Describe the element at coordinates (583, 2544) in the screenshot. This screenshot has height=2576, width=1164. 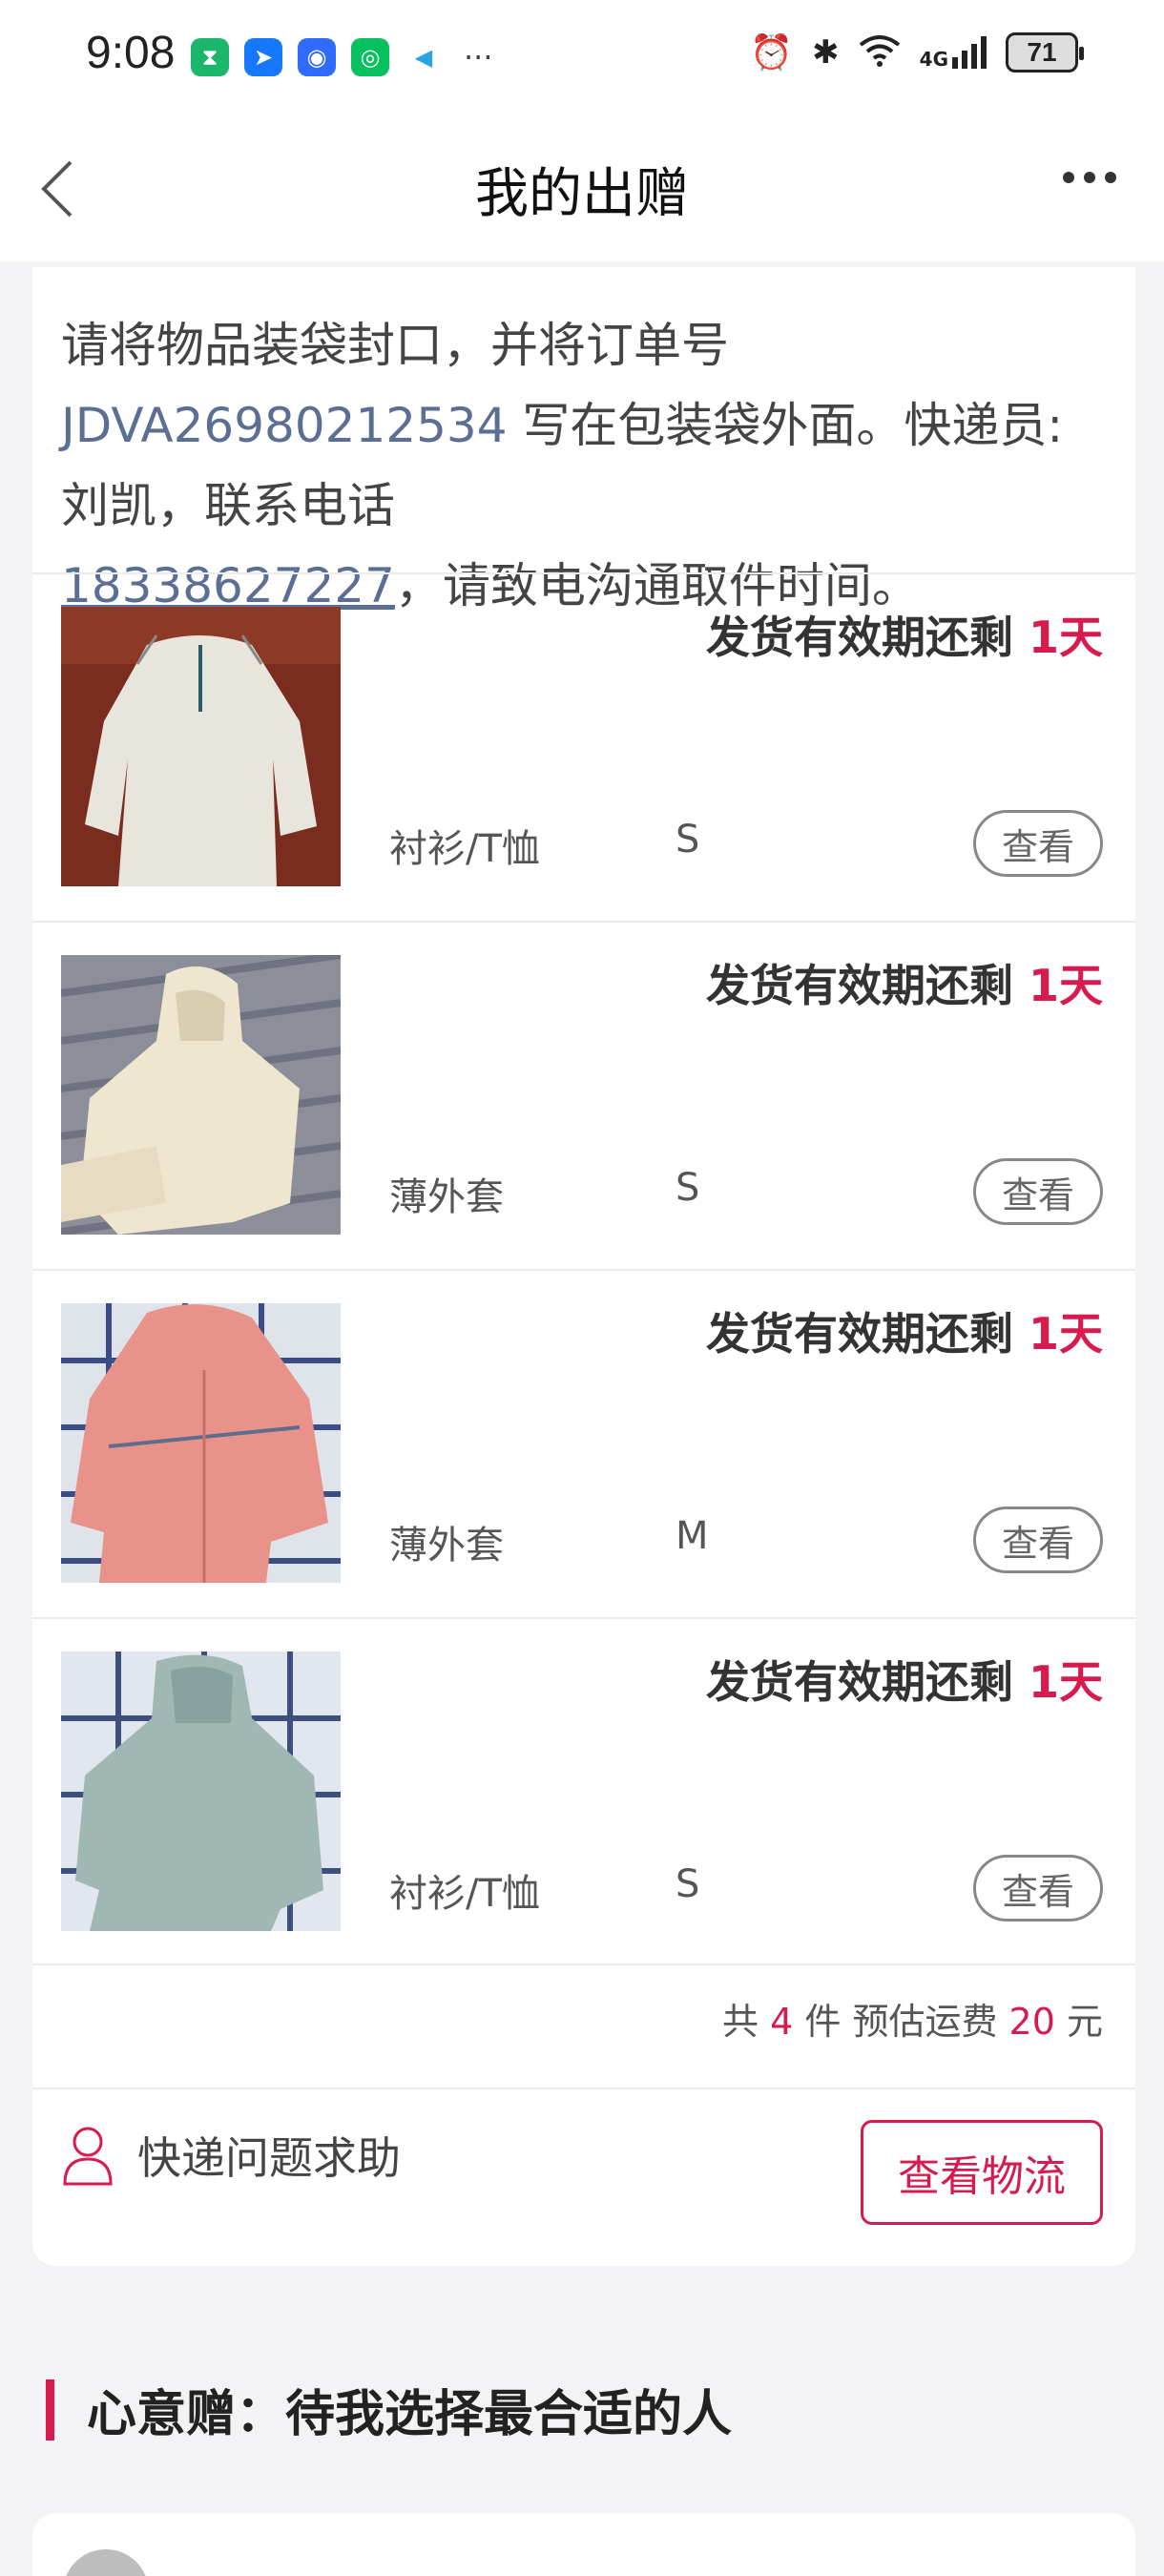
I see `recipient-card` at that location.